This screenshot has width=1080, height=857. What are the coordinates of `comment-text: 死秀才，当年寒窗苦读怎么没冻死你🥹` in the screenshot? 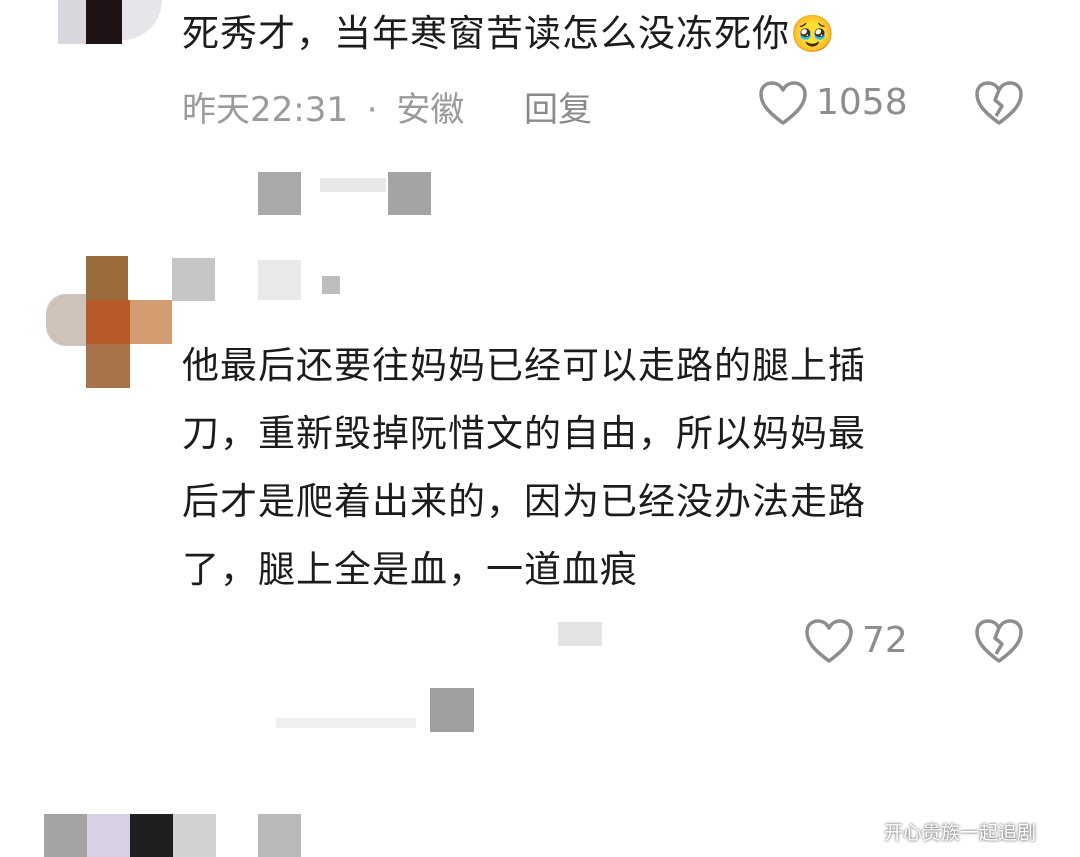 It's located at (509, 33).